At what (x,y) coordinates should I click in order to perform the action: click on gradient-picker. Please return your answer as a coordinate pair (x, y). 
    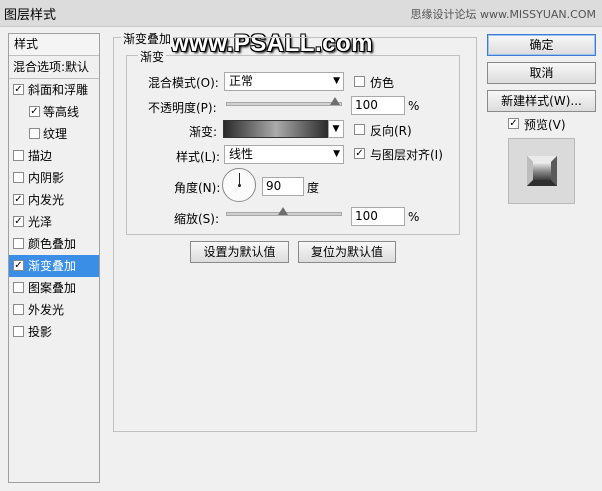
    Looking at the image, I should click on (276, 129).